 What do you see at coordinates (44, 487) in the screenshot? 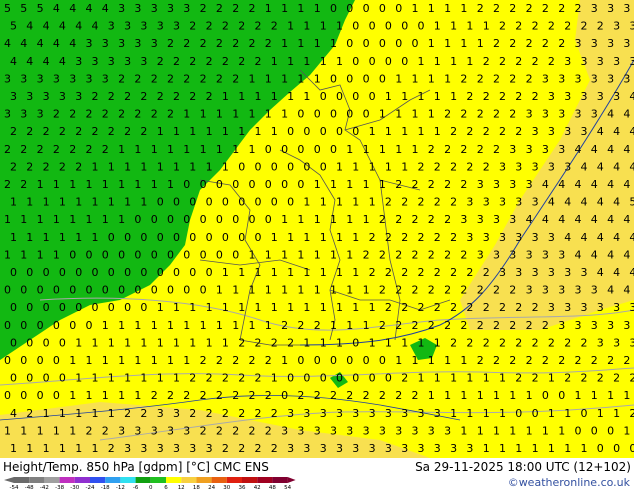
I see `scale-label: -42` at bounding box center [44, 487].